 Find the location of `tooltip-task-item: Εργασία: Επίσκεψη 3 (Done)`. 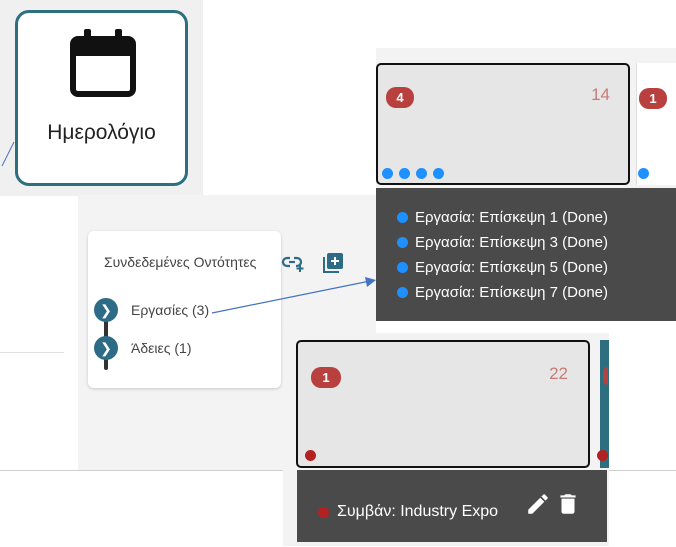

tooltip-task-item: Εργασία: Επίσκεψη 3 (Done) is located at coordinates (502, 242).